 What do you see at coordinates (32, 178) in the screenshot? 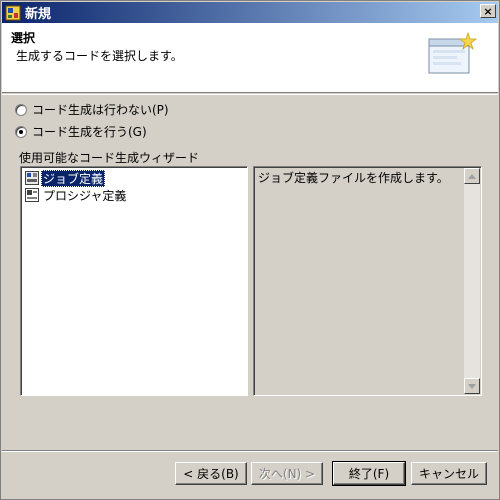
I see `job-definition-icon` at bounding box center [32, 178].